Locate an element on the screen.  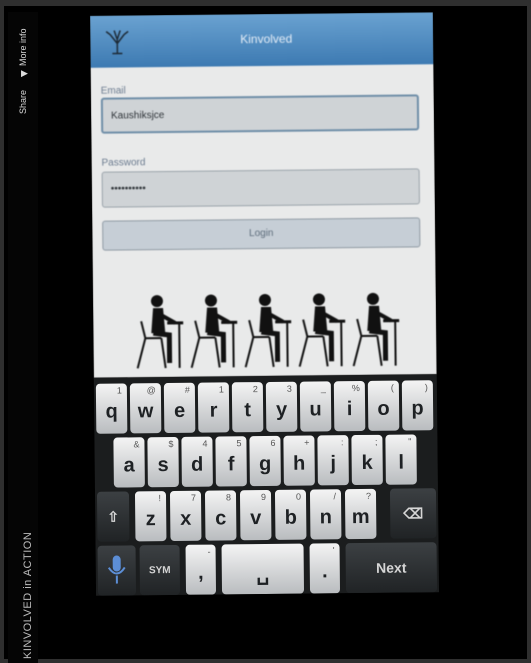
key-d: 4d is located at coordinates (197, 461).